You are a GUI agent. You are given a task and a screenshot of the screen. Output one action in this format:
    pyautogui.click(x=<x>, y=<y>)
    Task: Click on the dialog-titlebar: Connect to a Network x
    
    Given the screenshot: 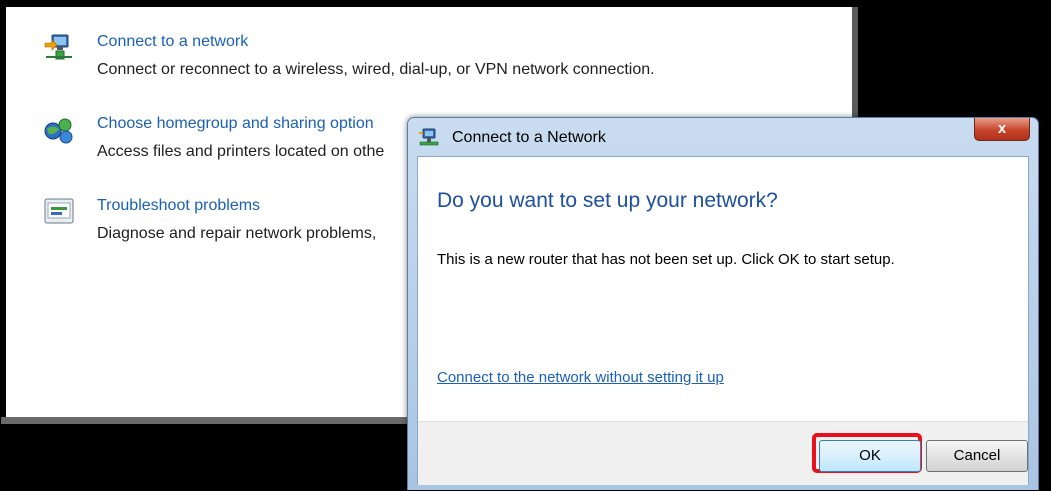 What is the action you would take?
    pyautogui.click(x=723, y=137)
    